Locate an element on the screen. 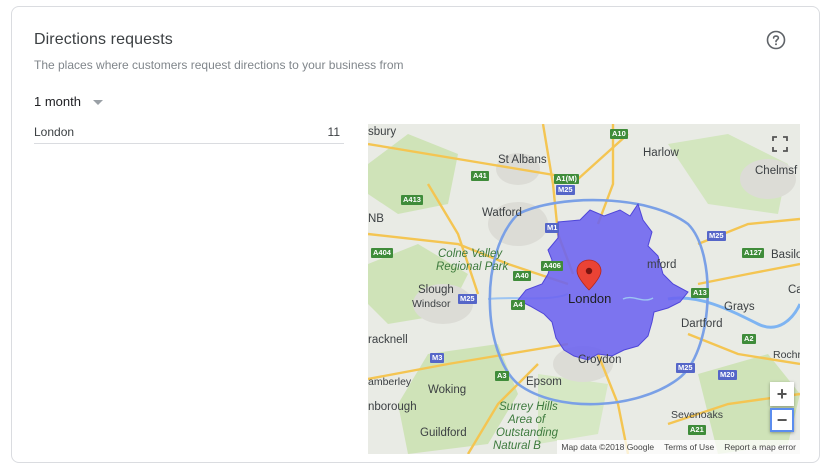 This screenshot has width=828, height=472. road-shield: A1(M) is located at coordinates (566, 179).